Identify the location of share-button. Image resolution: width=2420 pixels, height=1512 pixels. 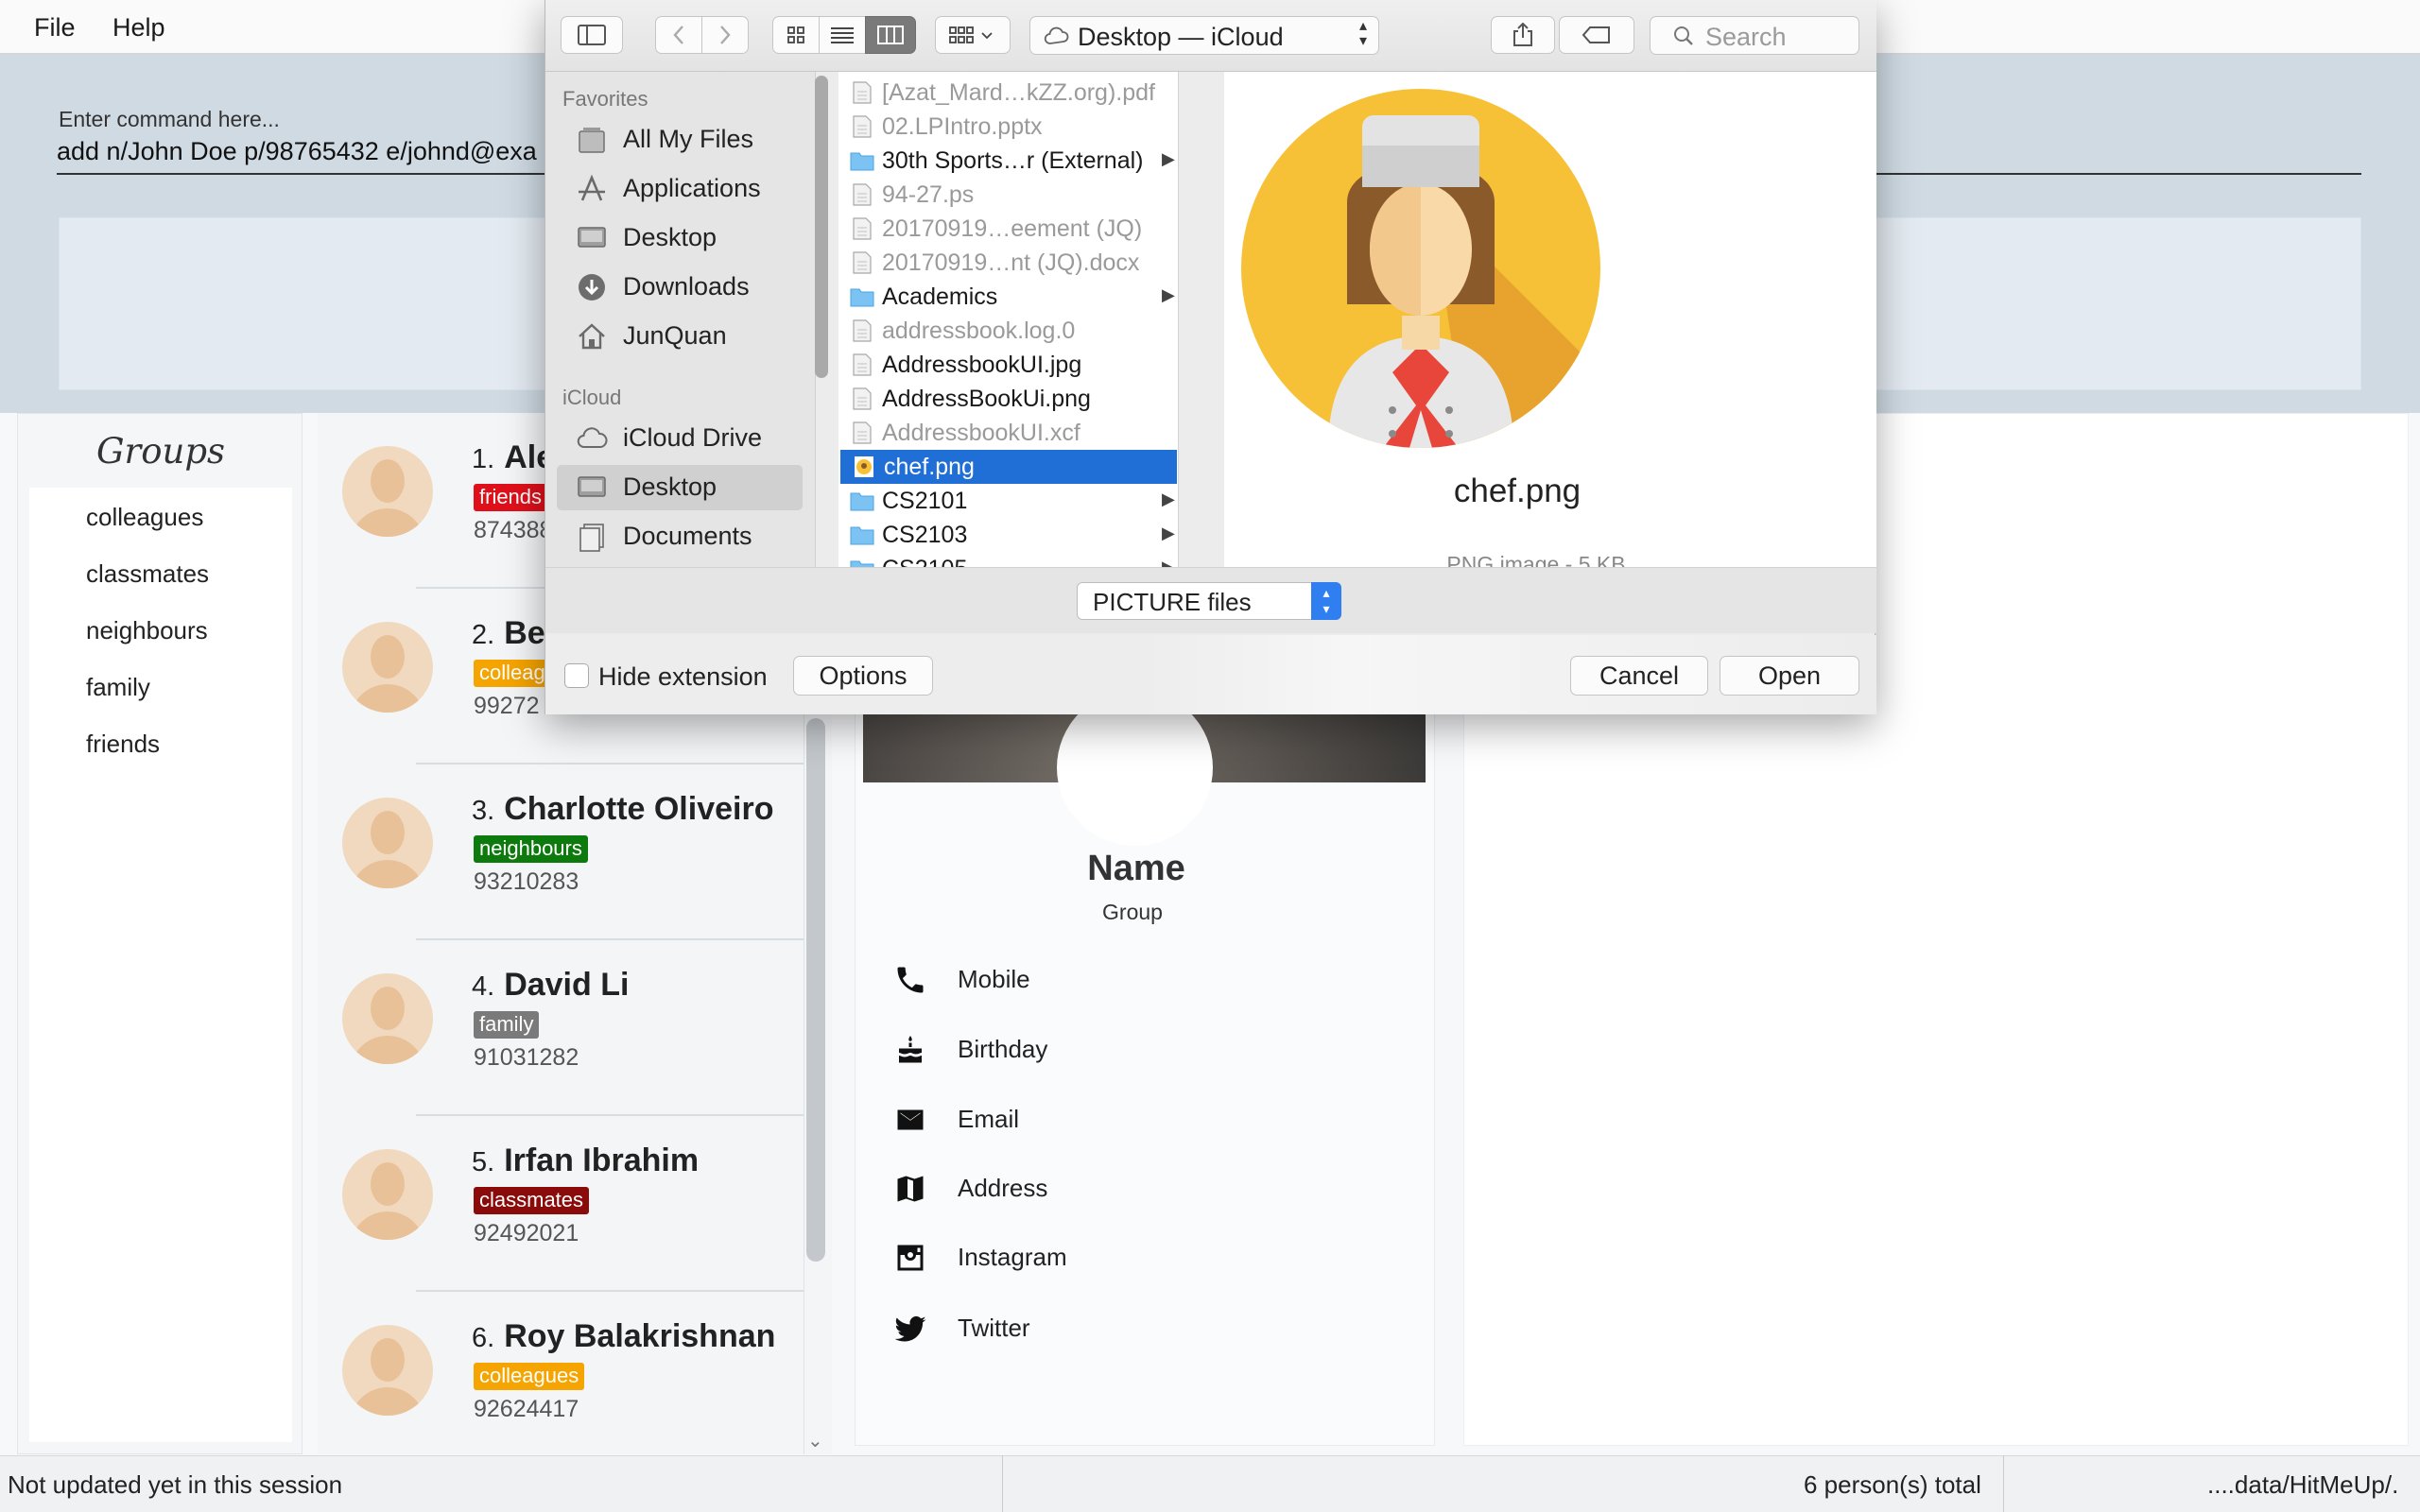
(1523, 35).